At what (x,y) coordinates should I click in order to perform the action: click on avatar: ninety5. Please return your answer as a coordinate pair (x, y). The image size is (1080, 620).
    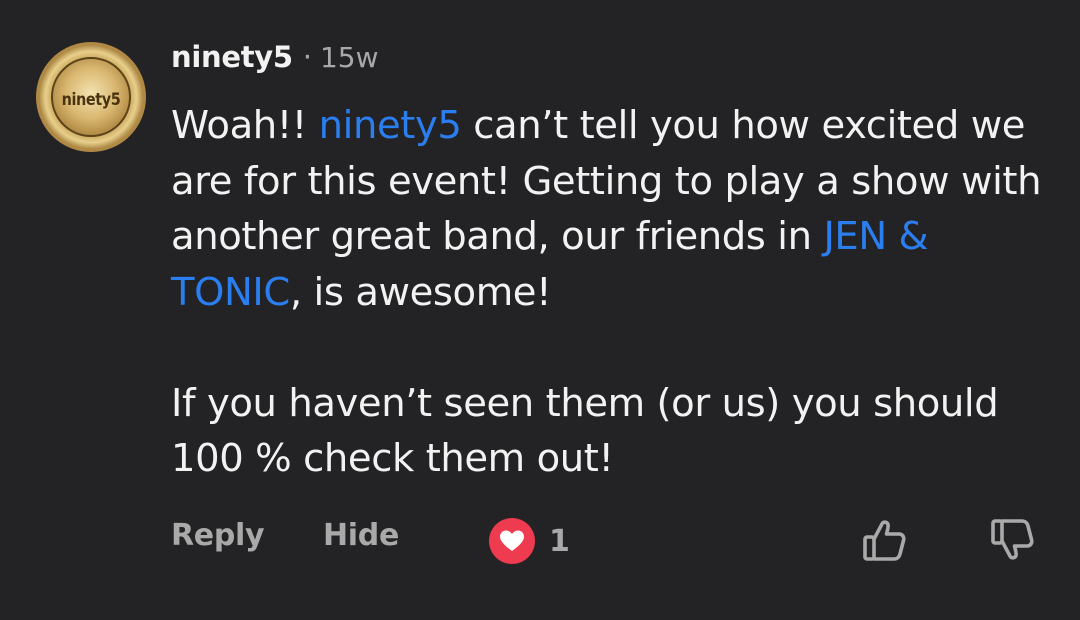
    Looking at the image, I should click on (91, 97).